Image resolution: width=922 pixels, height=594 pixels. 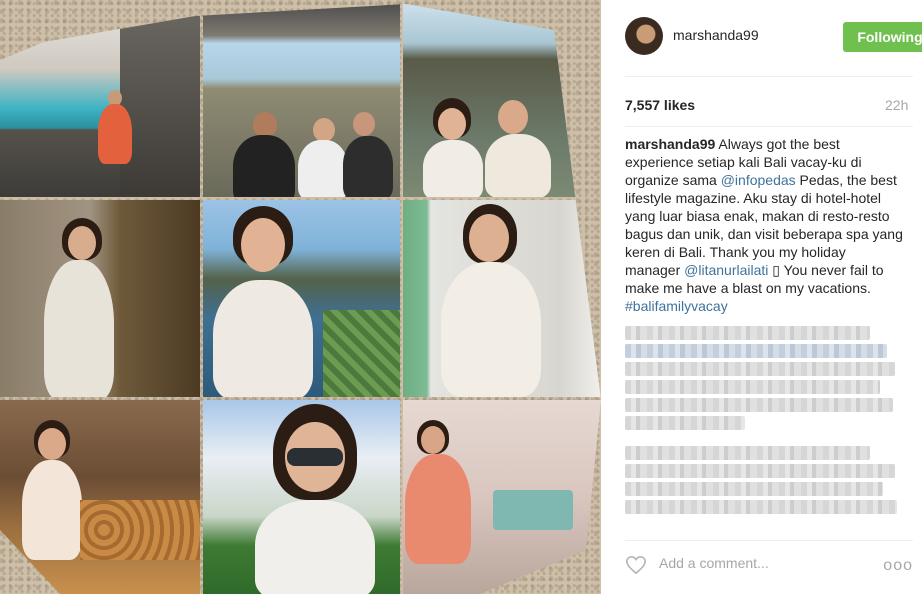 What do you see at coordinates (769, 76) in the screenshot?
I see `header-divider` at bounding box center [769, 76].